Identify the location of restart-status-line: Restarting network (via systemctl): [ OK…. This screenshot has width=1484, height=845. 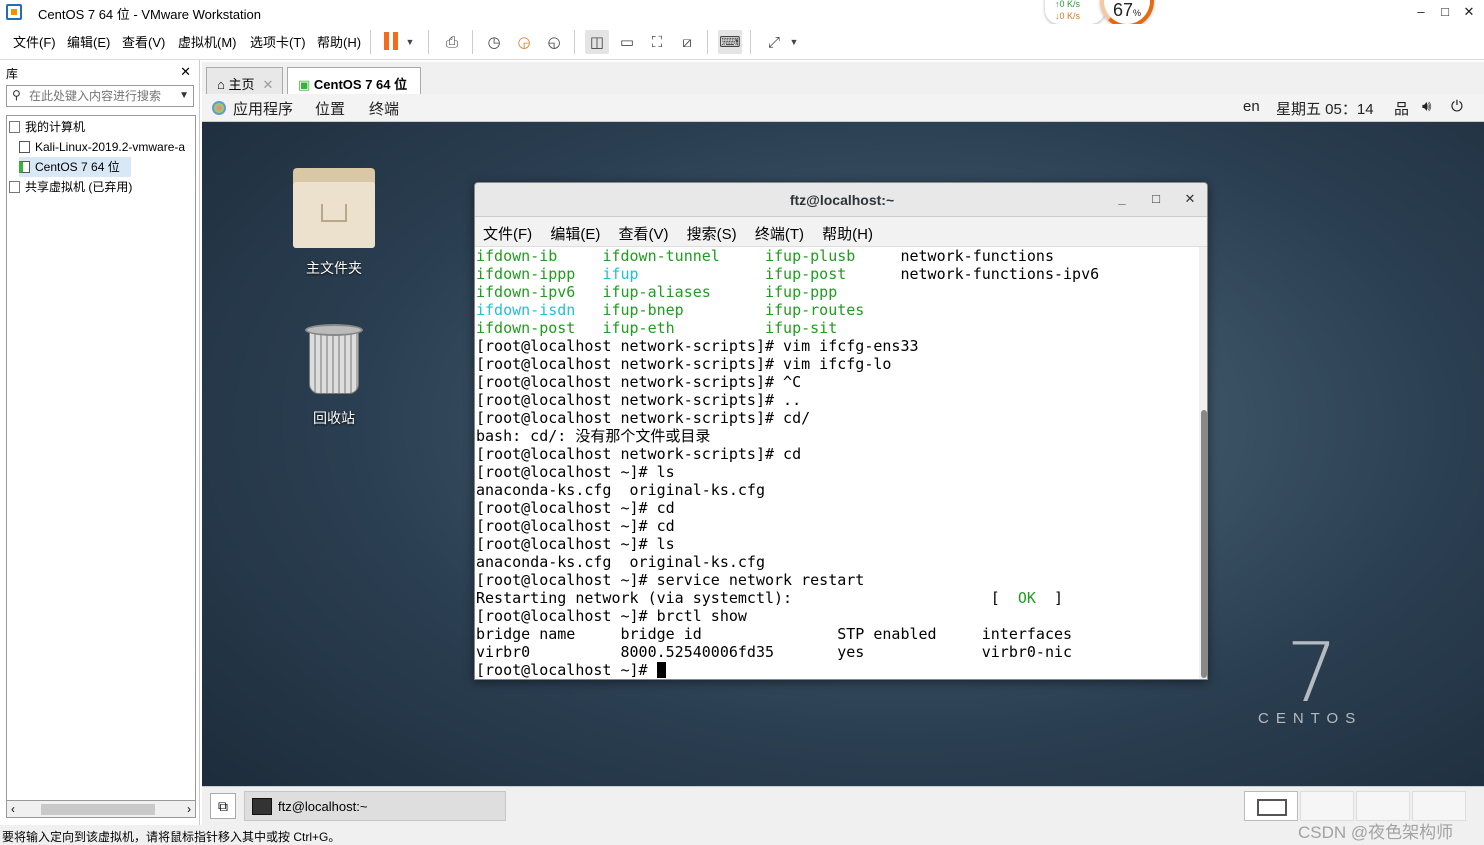
(770, 598).